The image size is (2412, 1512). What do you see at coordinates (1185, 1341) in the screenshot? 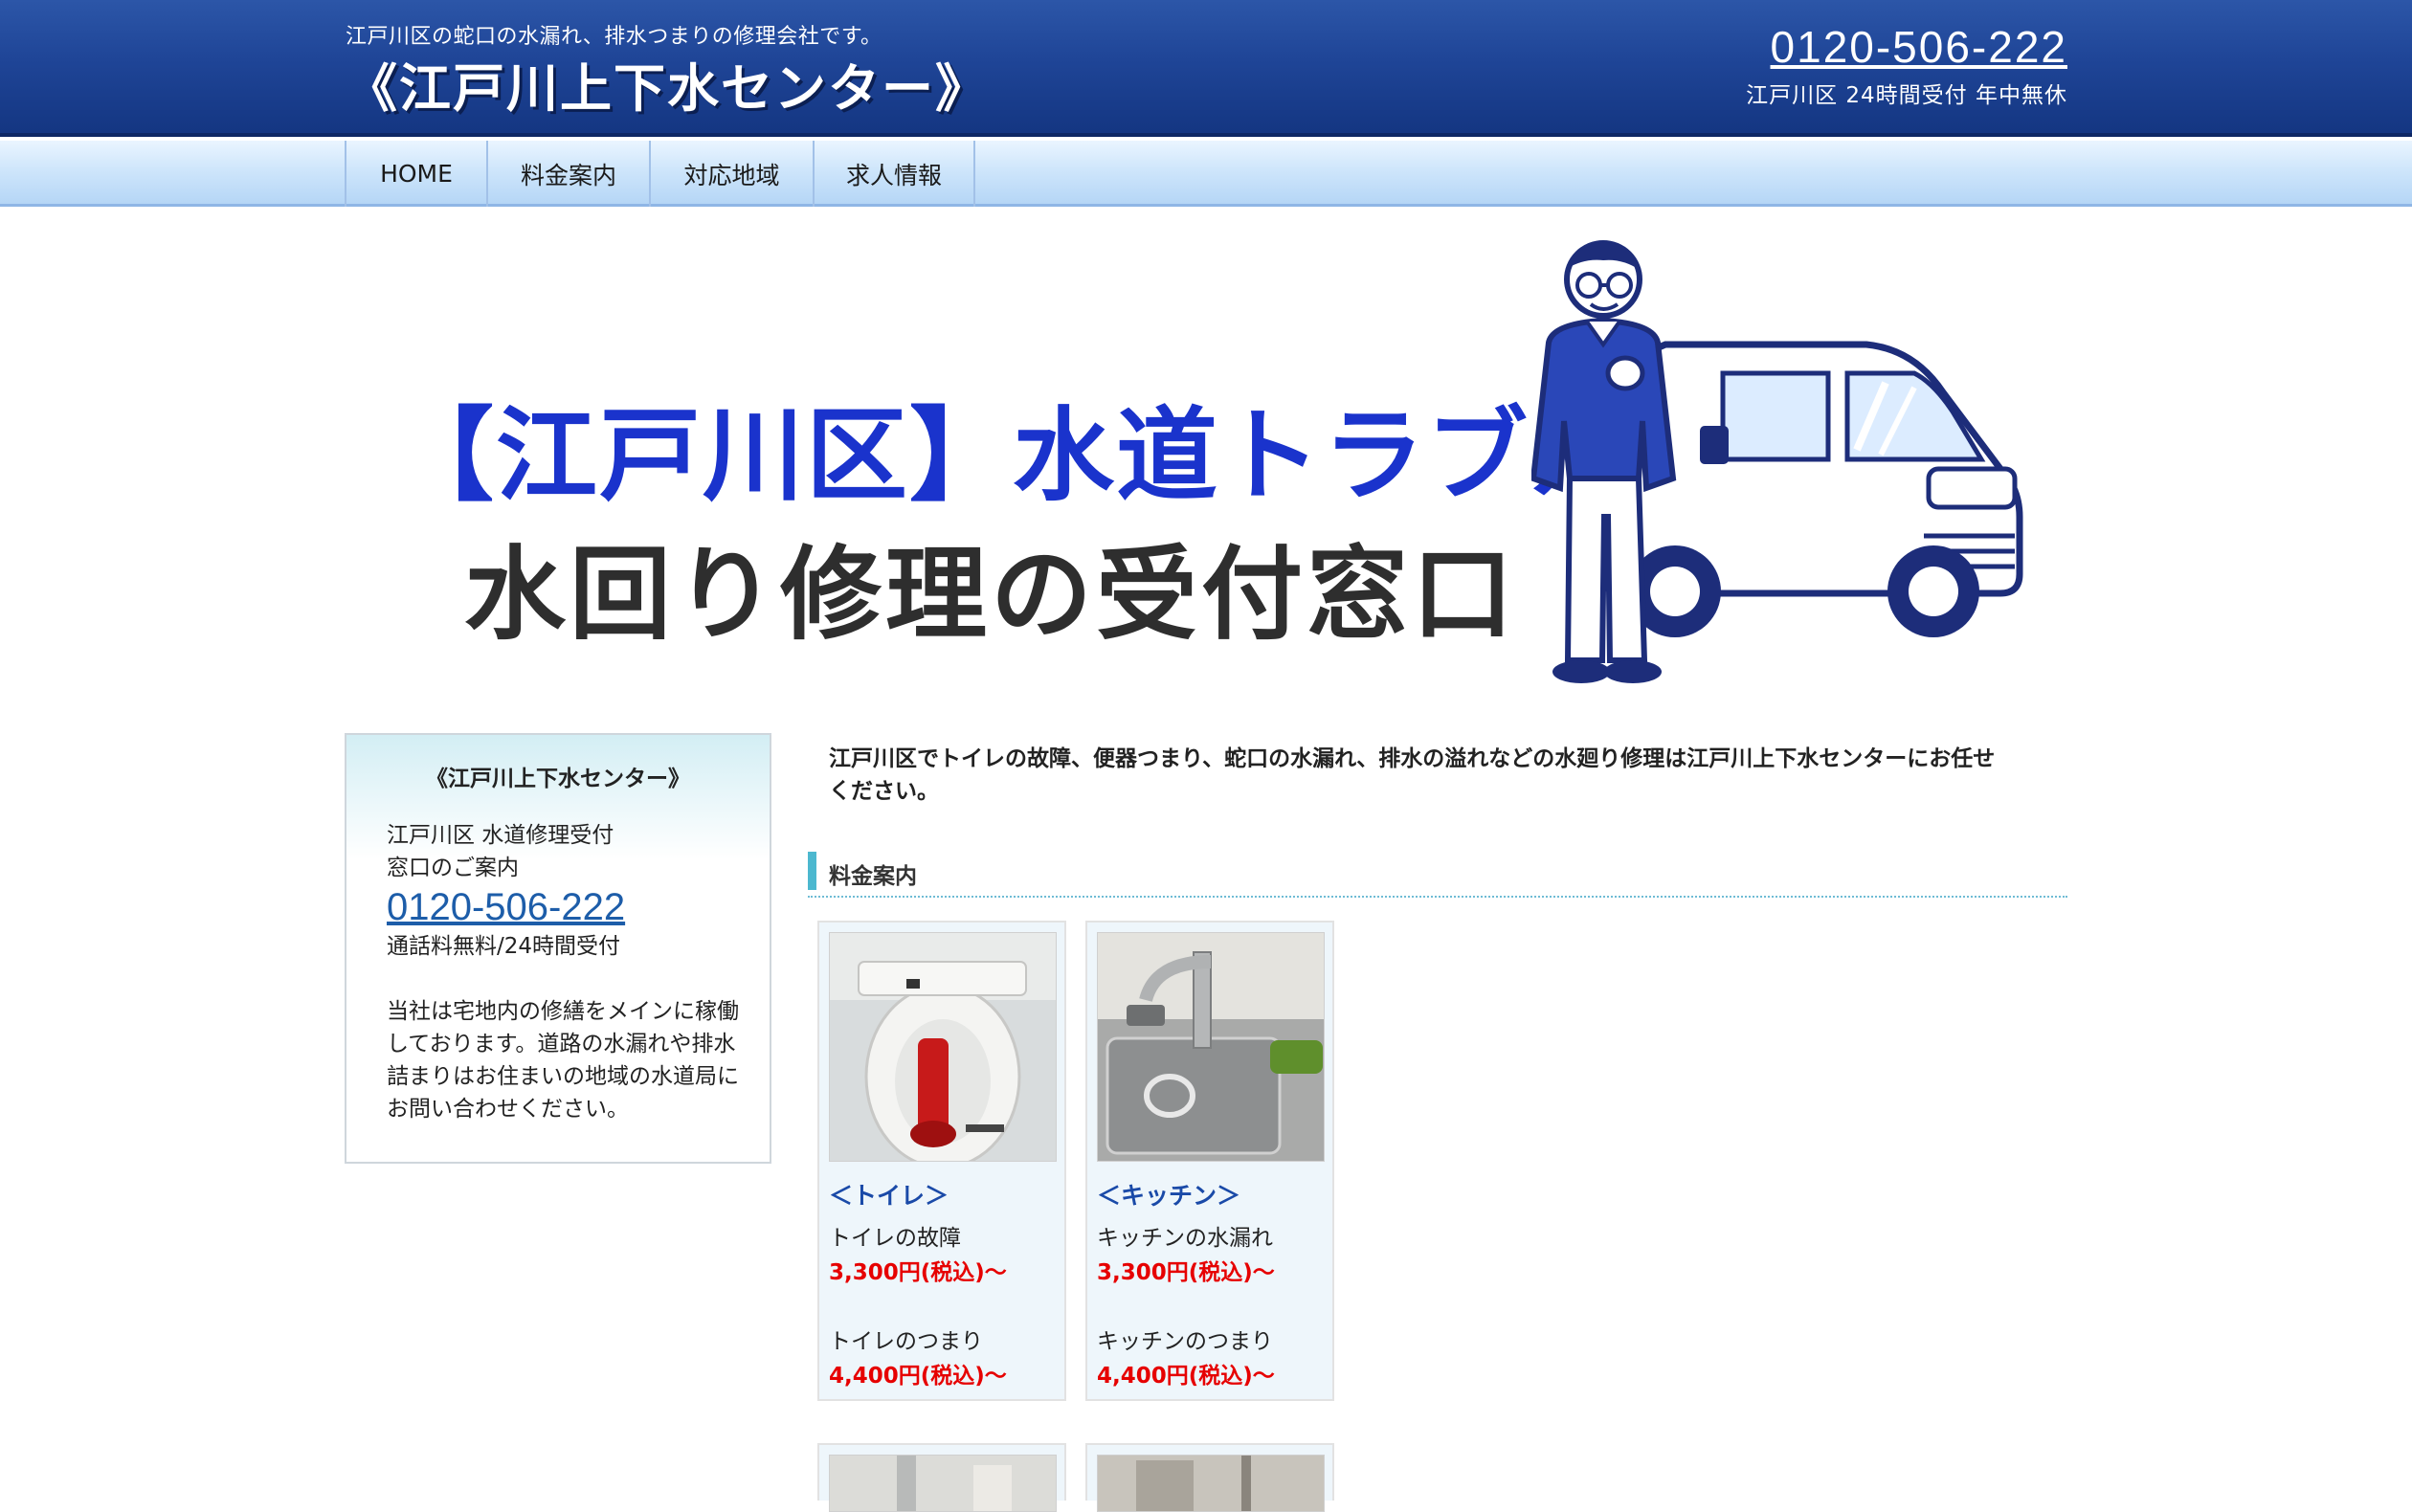
I see `card-item-kitchen-clog: キッチンのつまり` at bounding box center [1185, 1341].